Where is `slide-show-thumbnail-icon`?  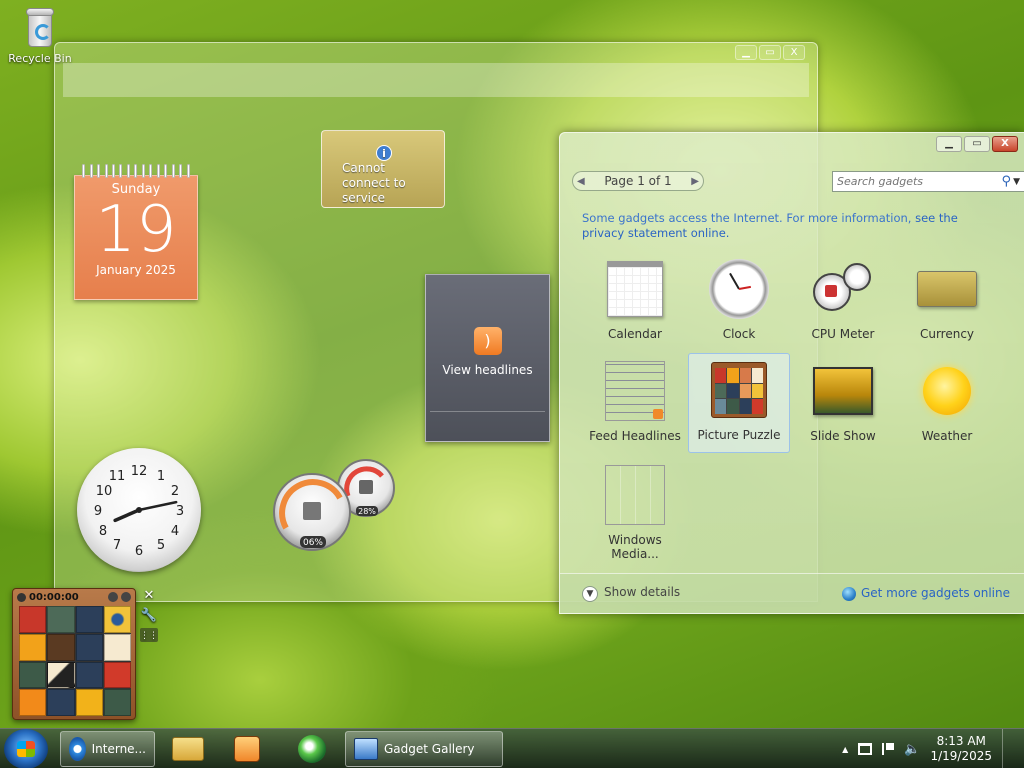
slide-show-thumbnail-icon is located at coordinates (843, 391).